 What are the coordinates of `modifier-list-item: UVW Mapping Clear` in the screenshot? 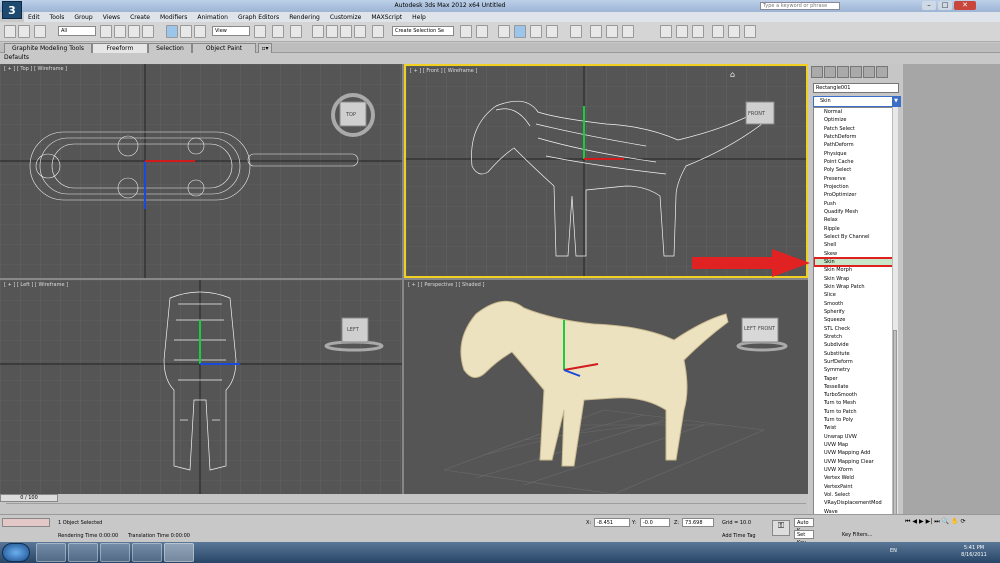 It's located at (855, 462).